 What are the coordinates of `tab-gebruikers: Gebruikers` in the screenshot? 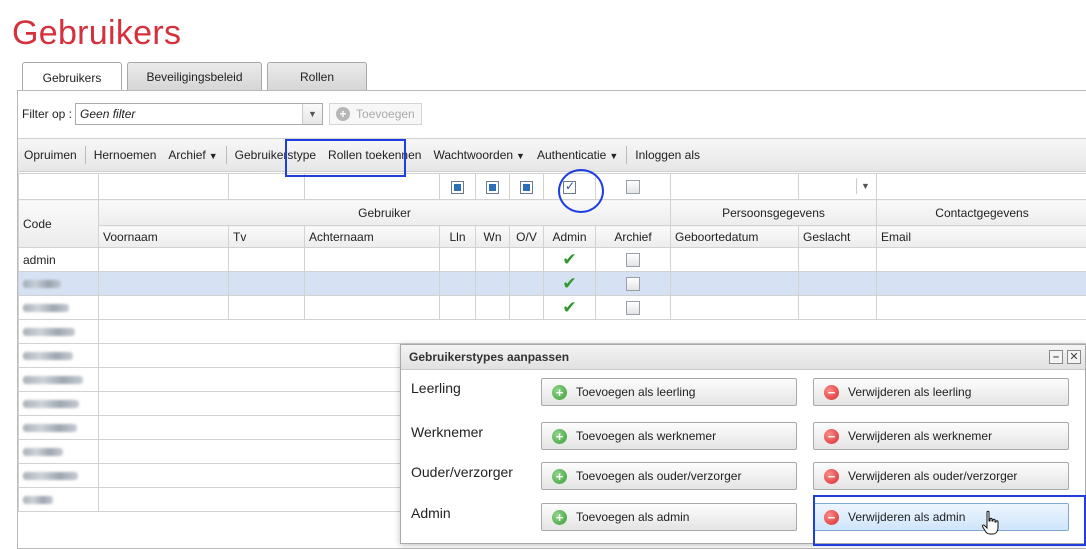 It's located at (72, 77).